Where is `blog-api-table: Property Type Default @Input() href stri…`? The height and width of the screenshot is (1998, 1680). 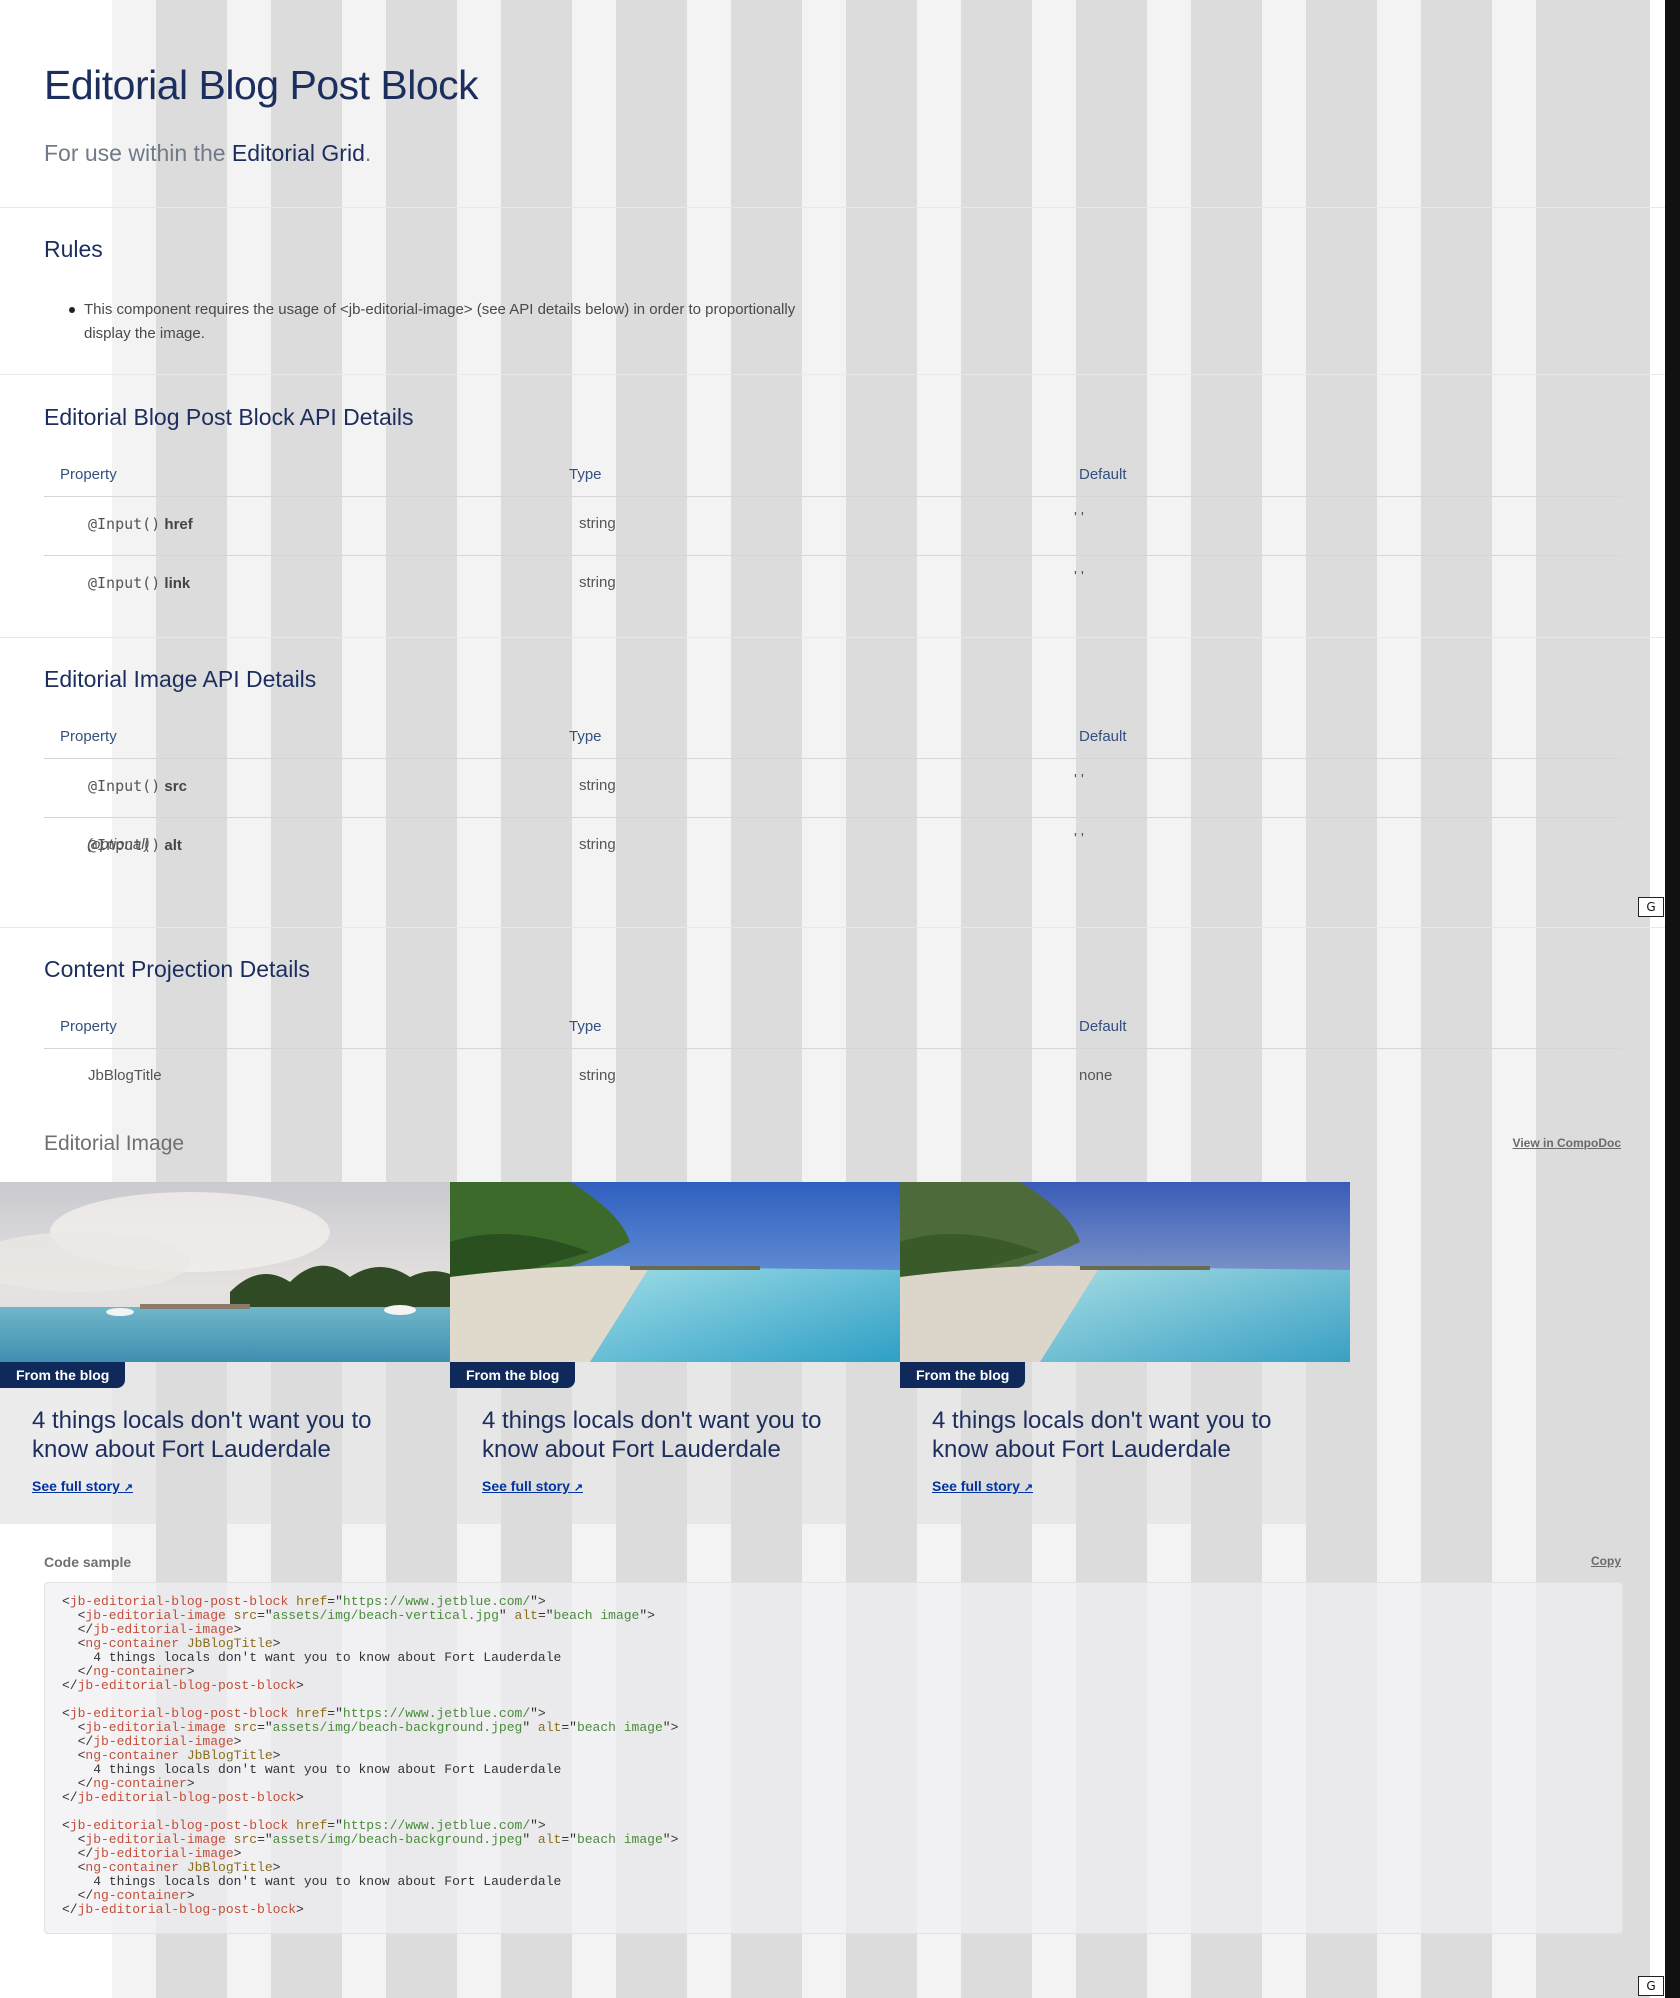
blog-api-table: Property Type Default @Input() href stri… is located at coordinates (832, 532).